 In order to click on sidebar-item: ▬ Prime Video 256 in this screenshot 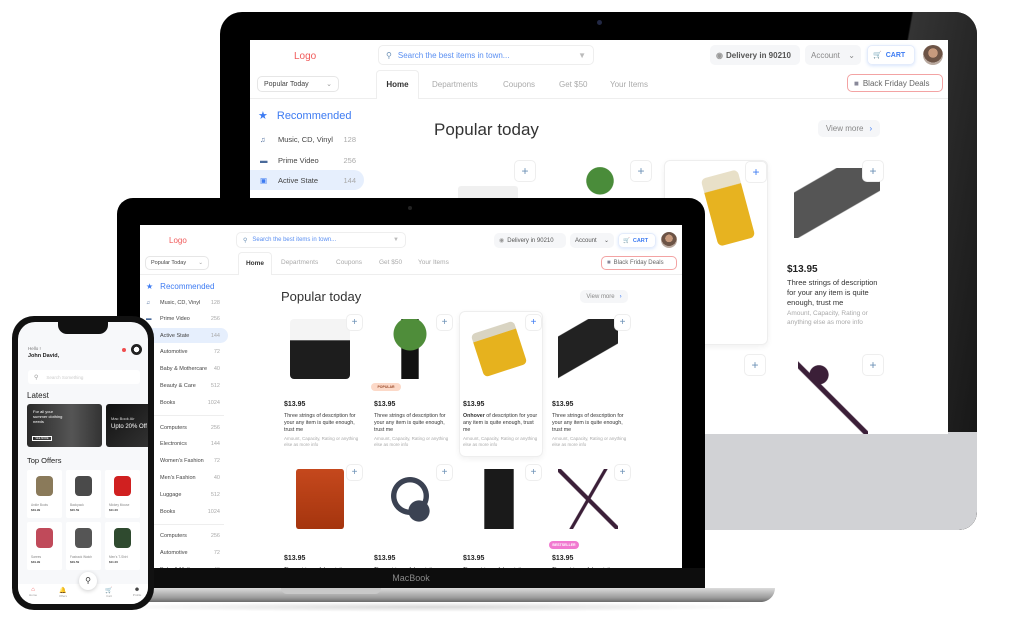, I will do `click(184, 319)`.